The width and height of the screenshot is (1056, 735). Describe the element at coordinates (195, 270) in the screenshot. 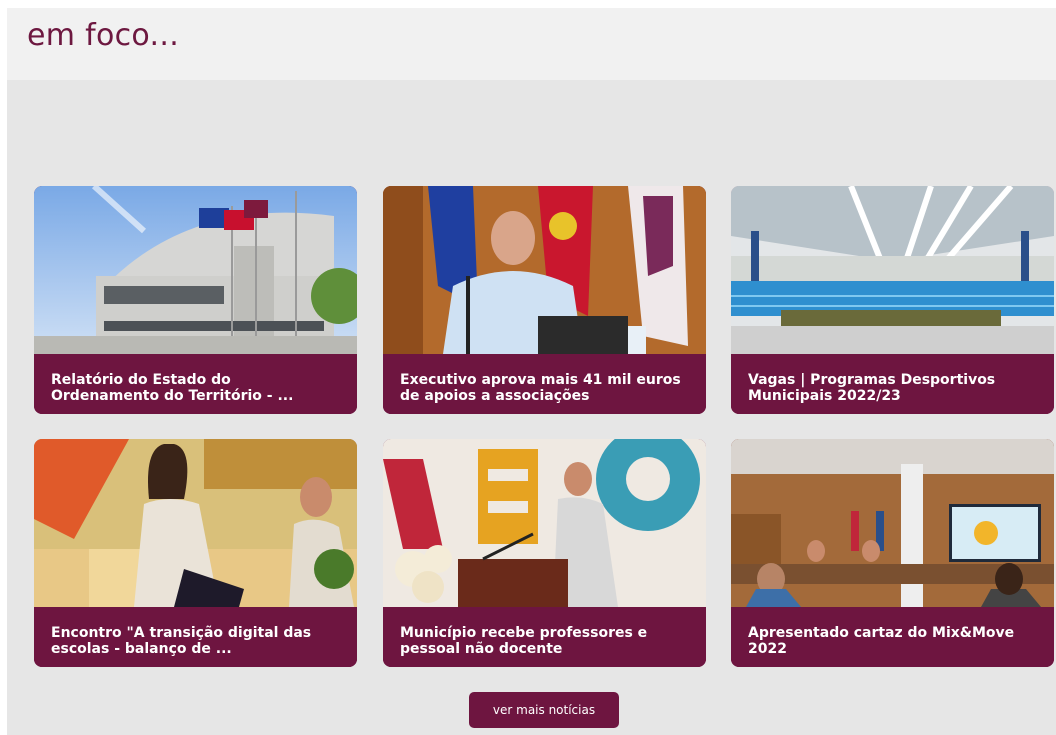

I see `news-image-town-hall` at that location.